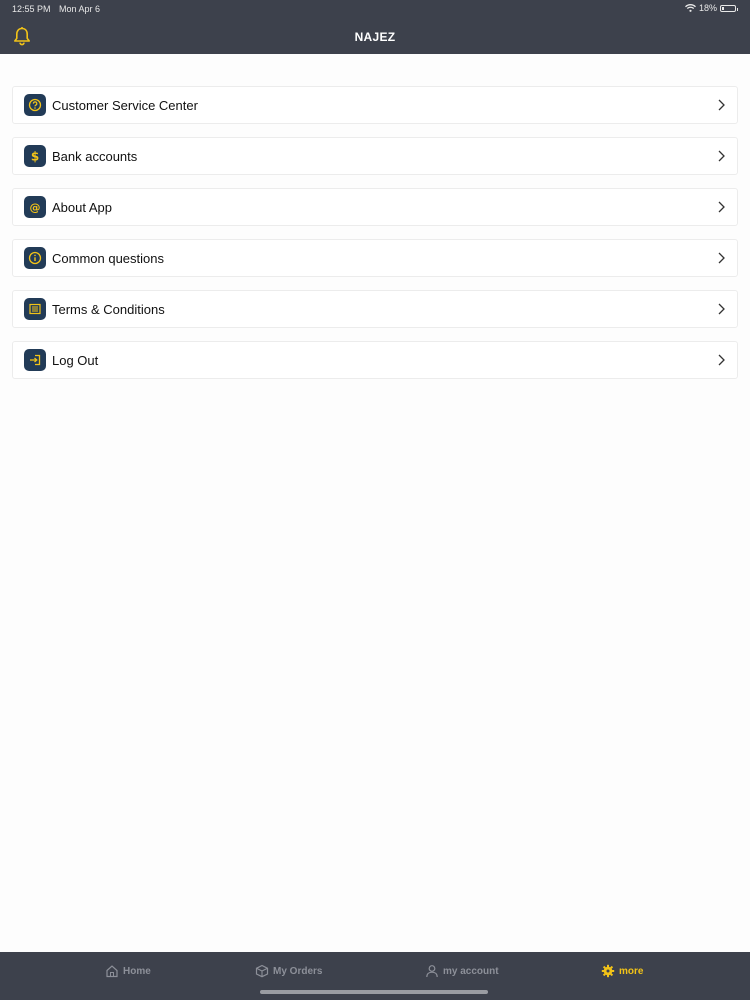 Image resolution: width=750 pixels, height=1000 pixels. Describe the element at coordinates (375, 27) in the screenshot. I see `top-bar: 12:55 PM Mon Apr 6 18% NAJEZ` at that location.